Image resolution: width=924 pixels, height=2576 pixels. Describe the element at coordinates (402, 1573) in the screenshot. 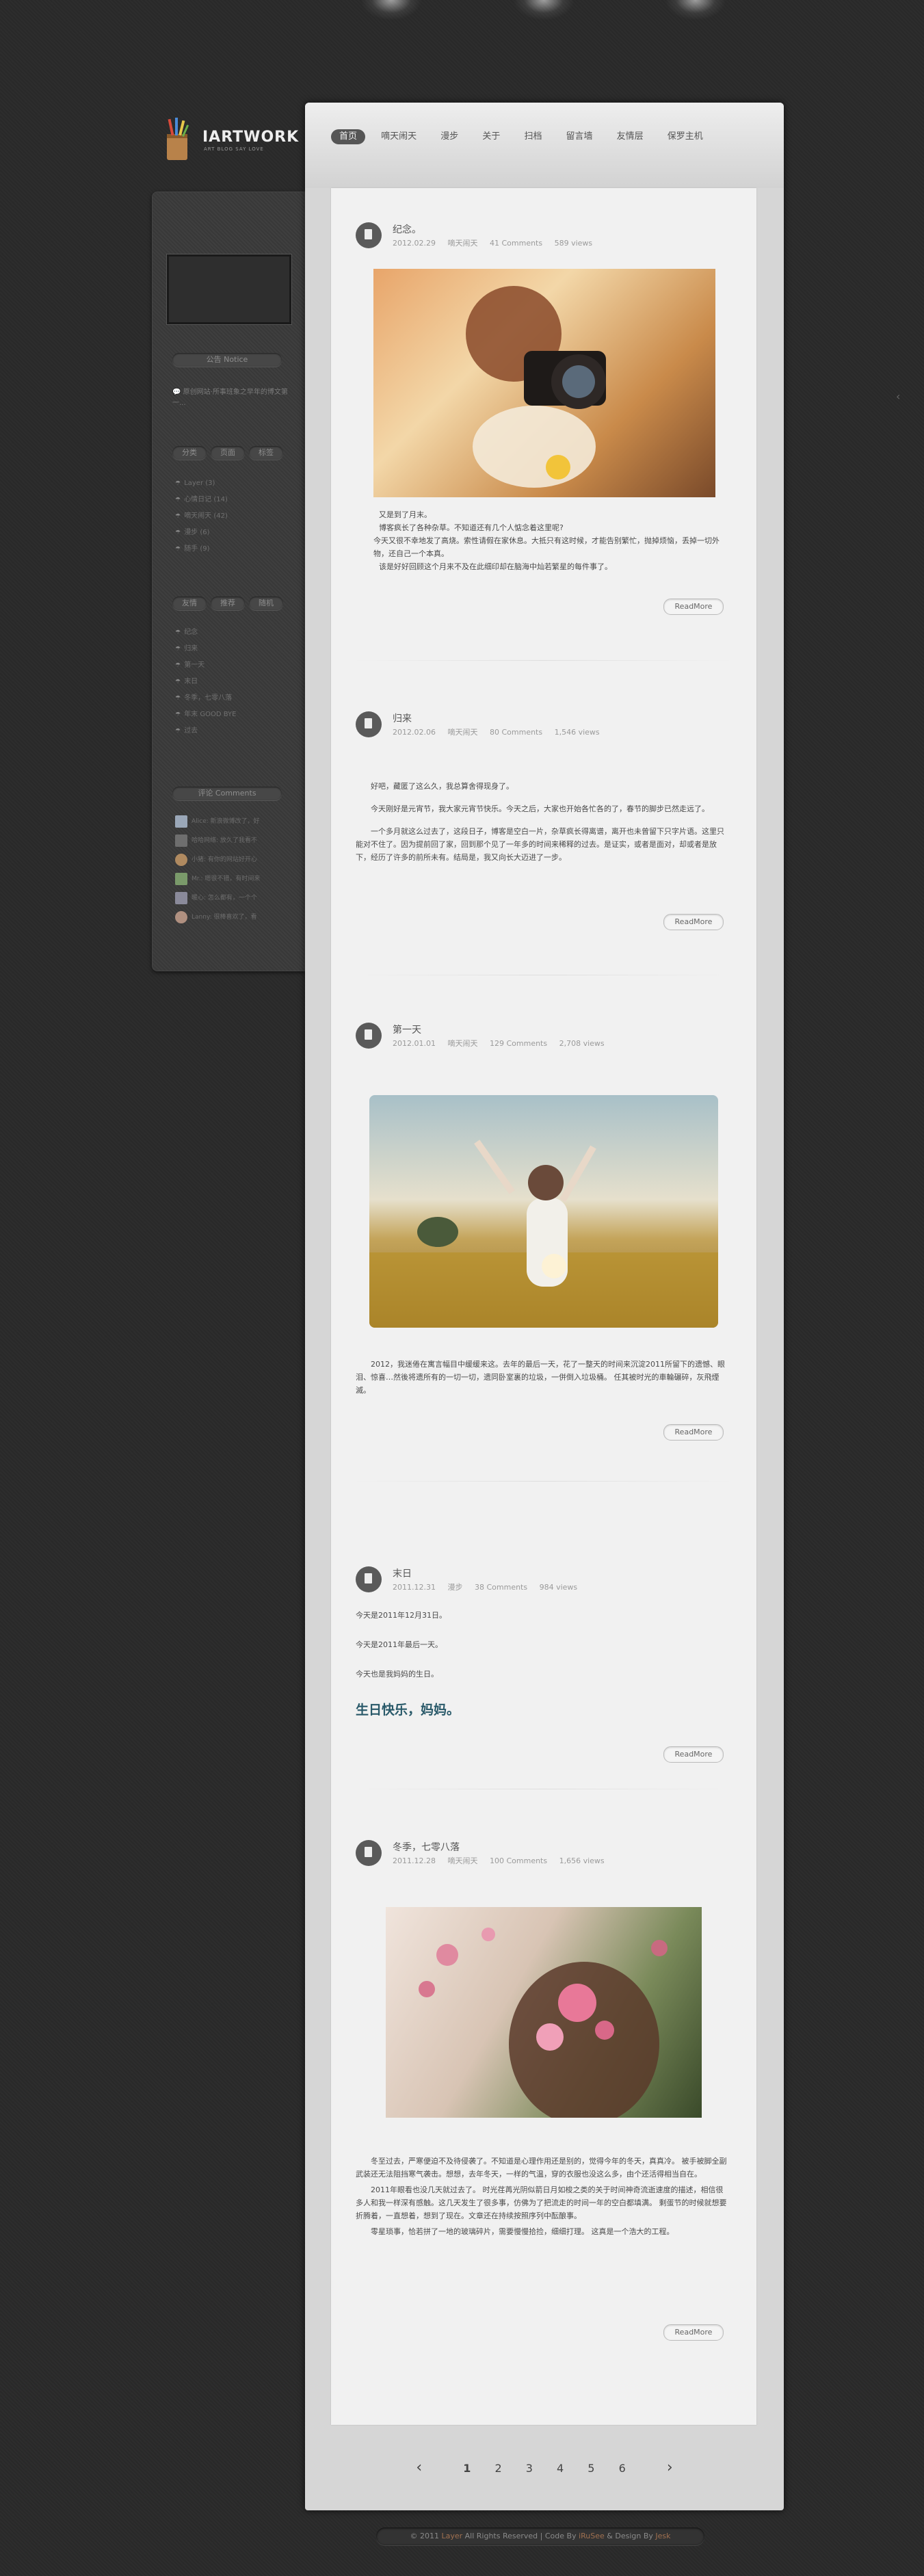

I see `post-title: 末日` at that location.